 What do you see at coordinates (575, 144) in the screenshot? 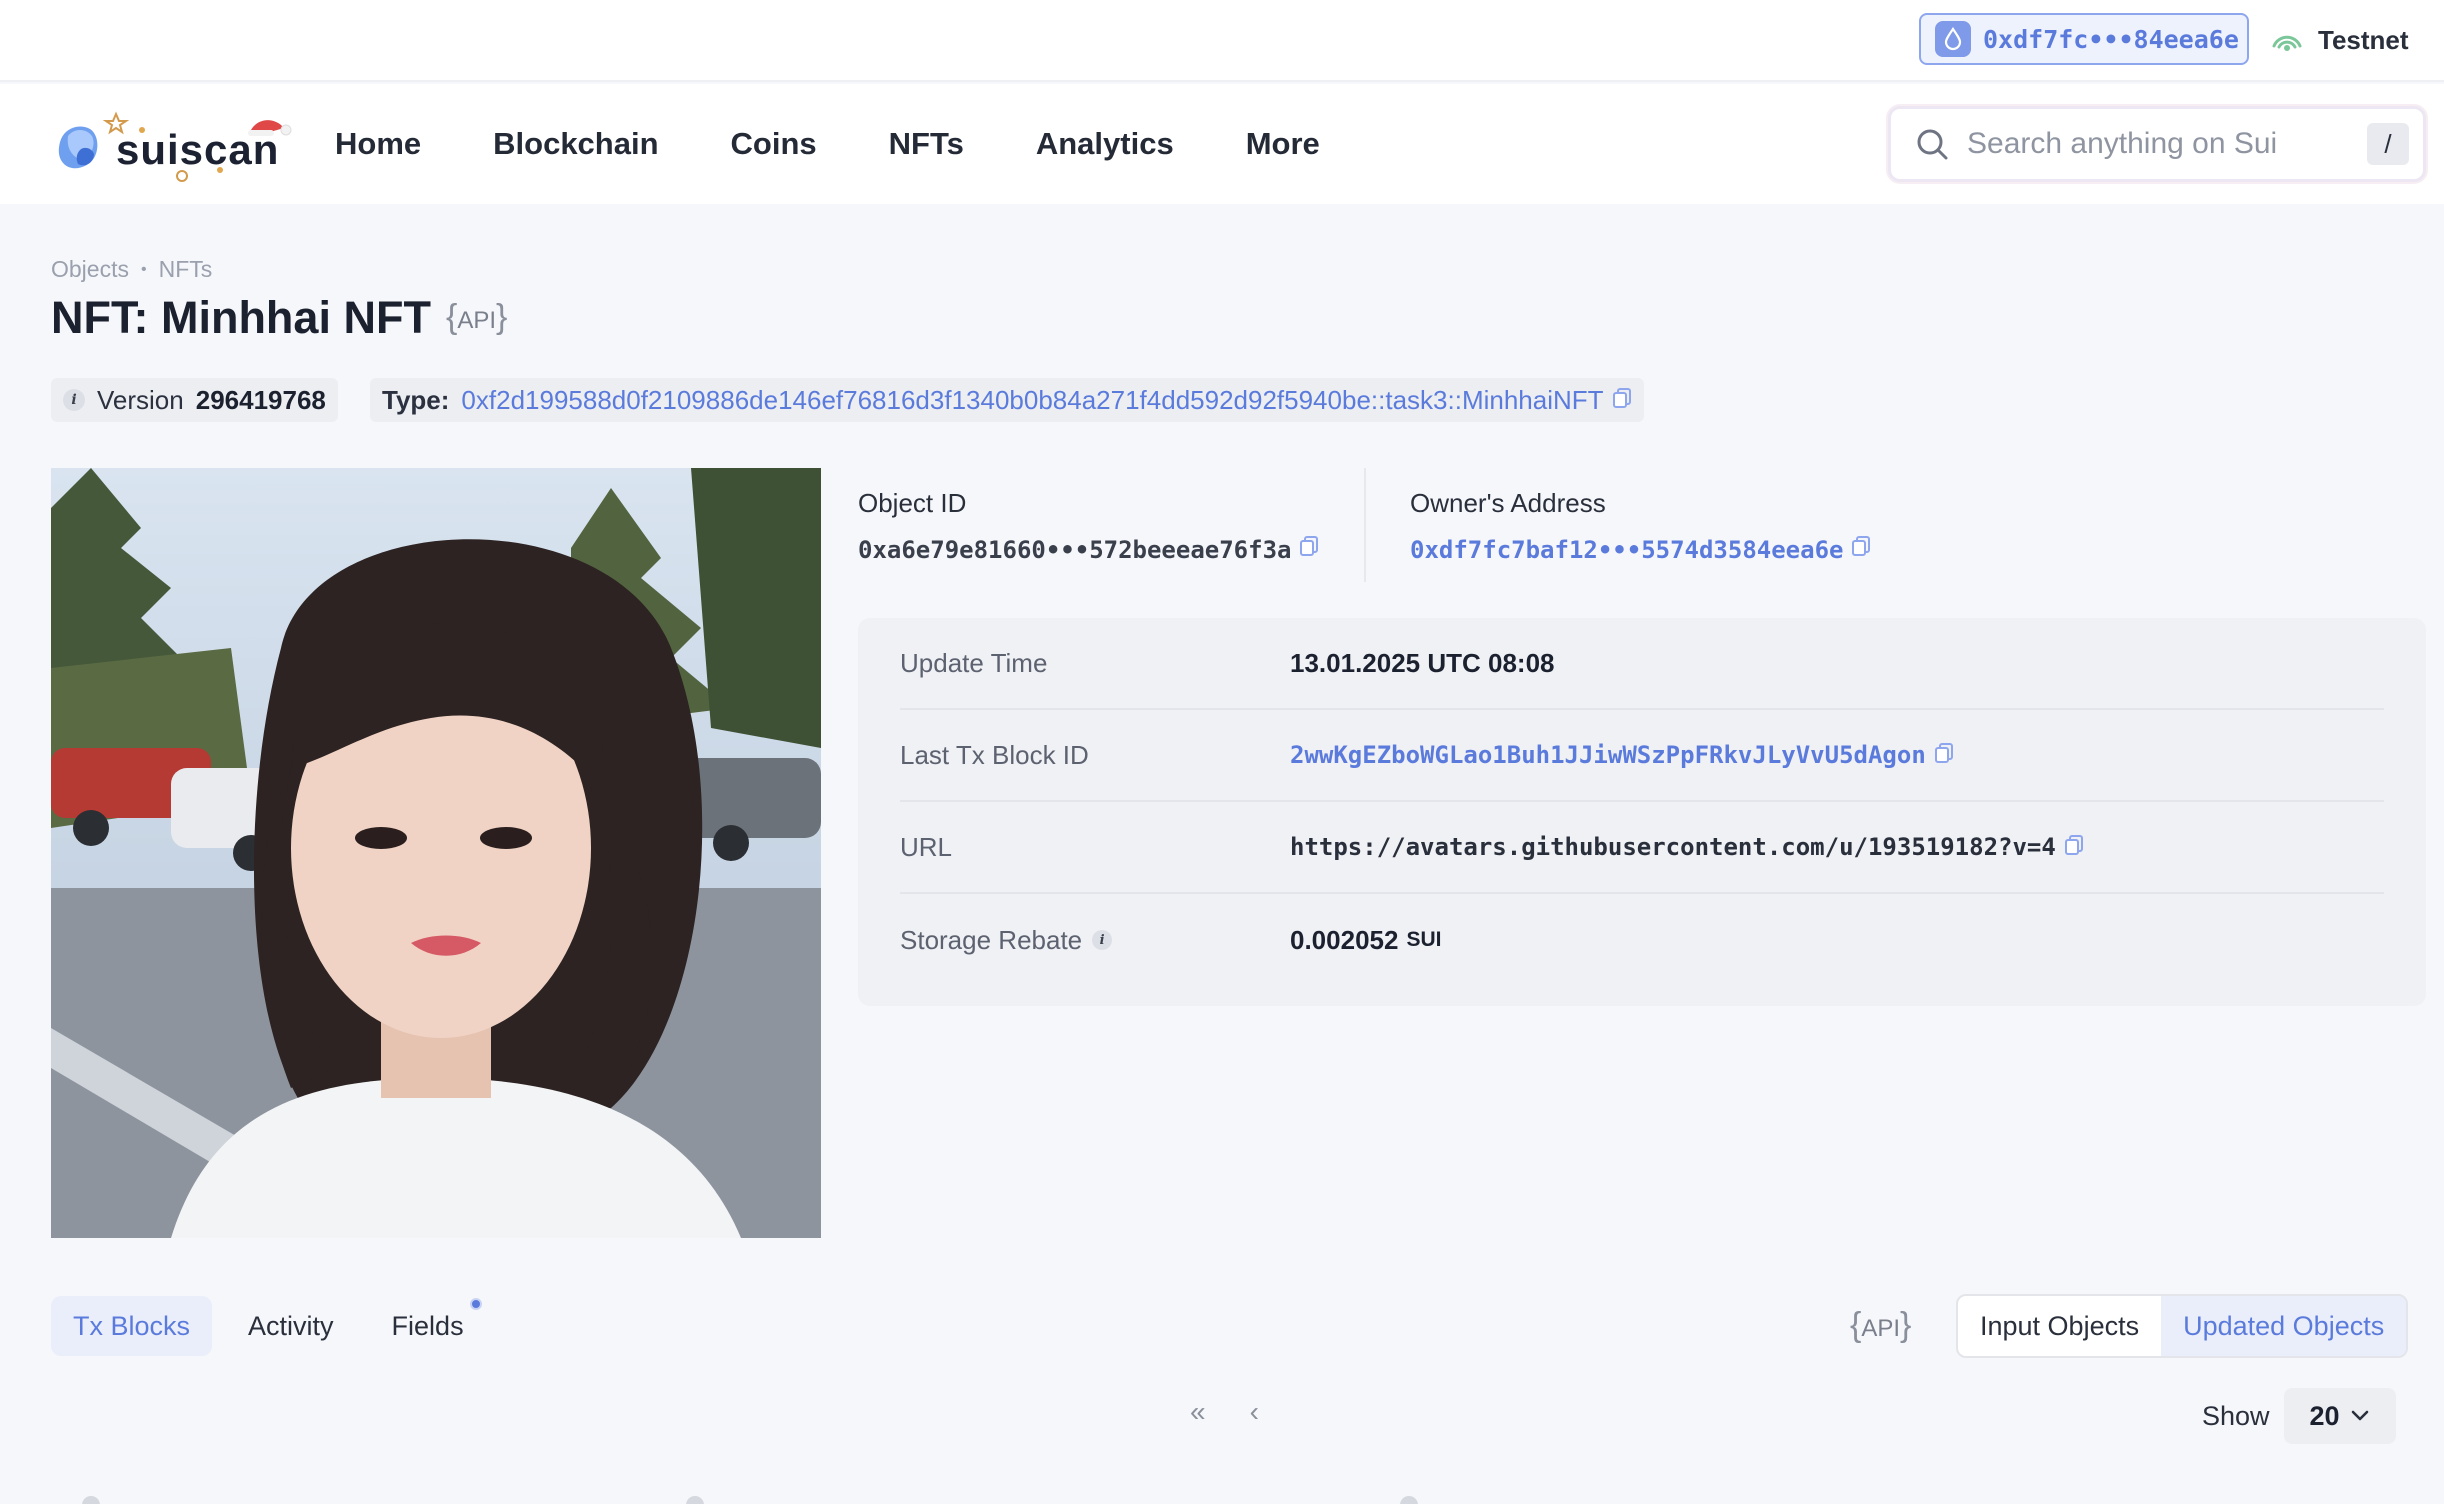
I see `nav-blockchain: Blockchain` at bounding box center [575, 144].